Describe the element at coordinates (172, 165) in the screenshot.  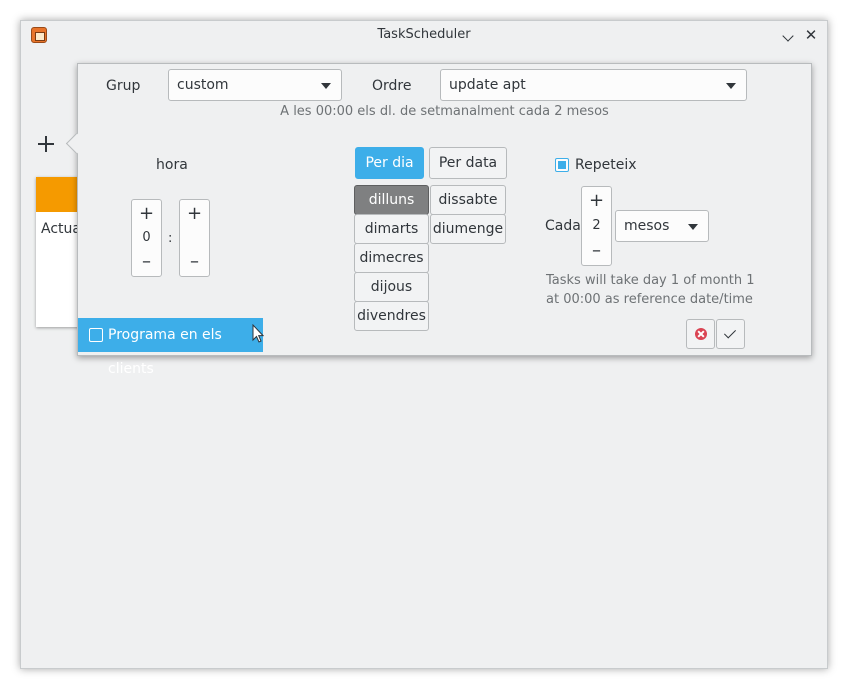
I see `hour-label: hora` at that location.